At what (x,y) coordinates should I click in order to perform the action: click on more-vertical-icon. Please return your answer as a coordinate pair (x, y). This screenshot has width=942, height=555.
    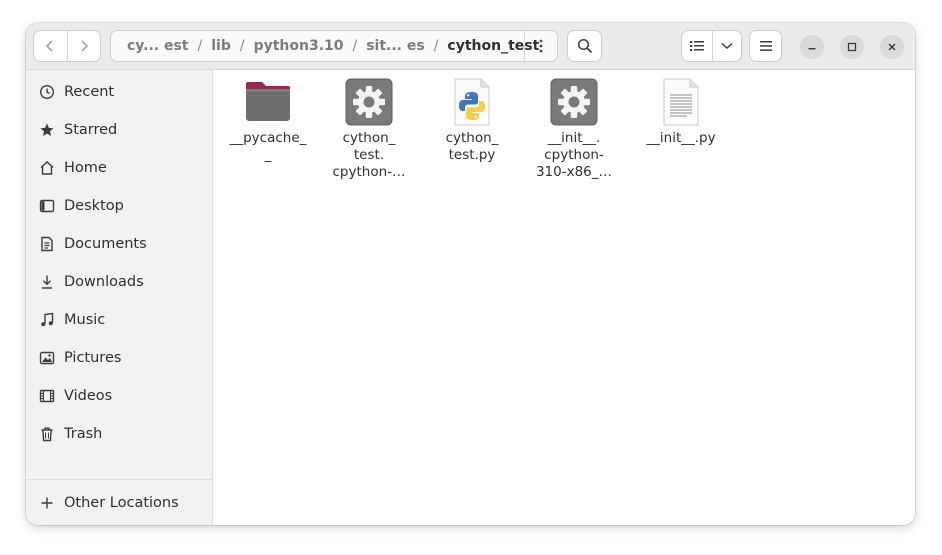
    Looking at the image, I should click on (541, 46).